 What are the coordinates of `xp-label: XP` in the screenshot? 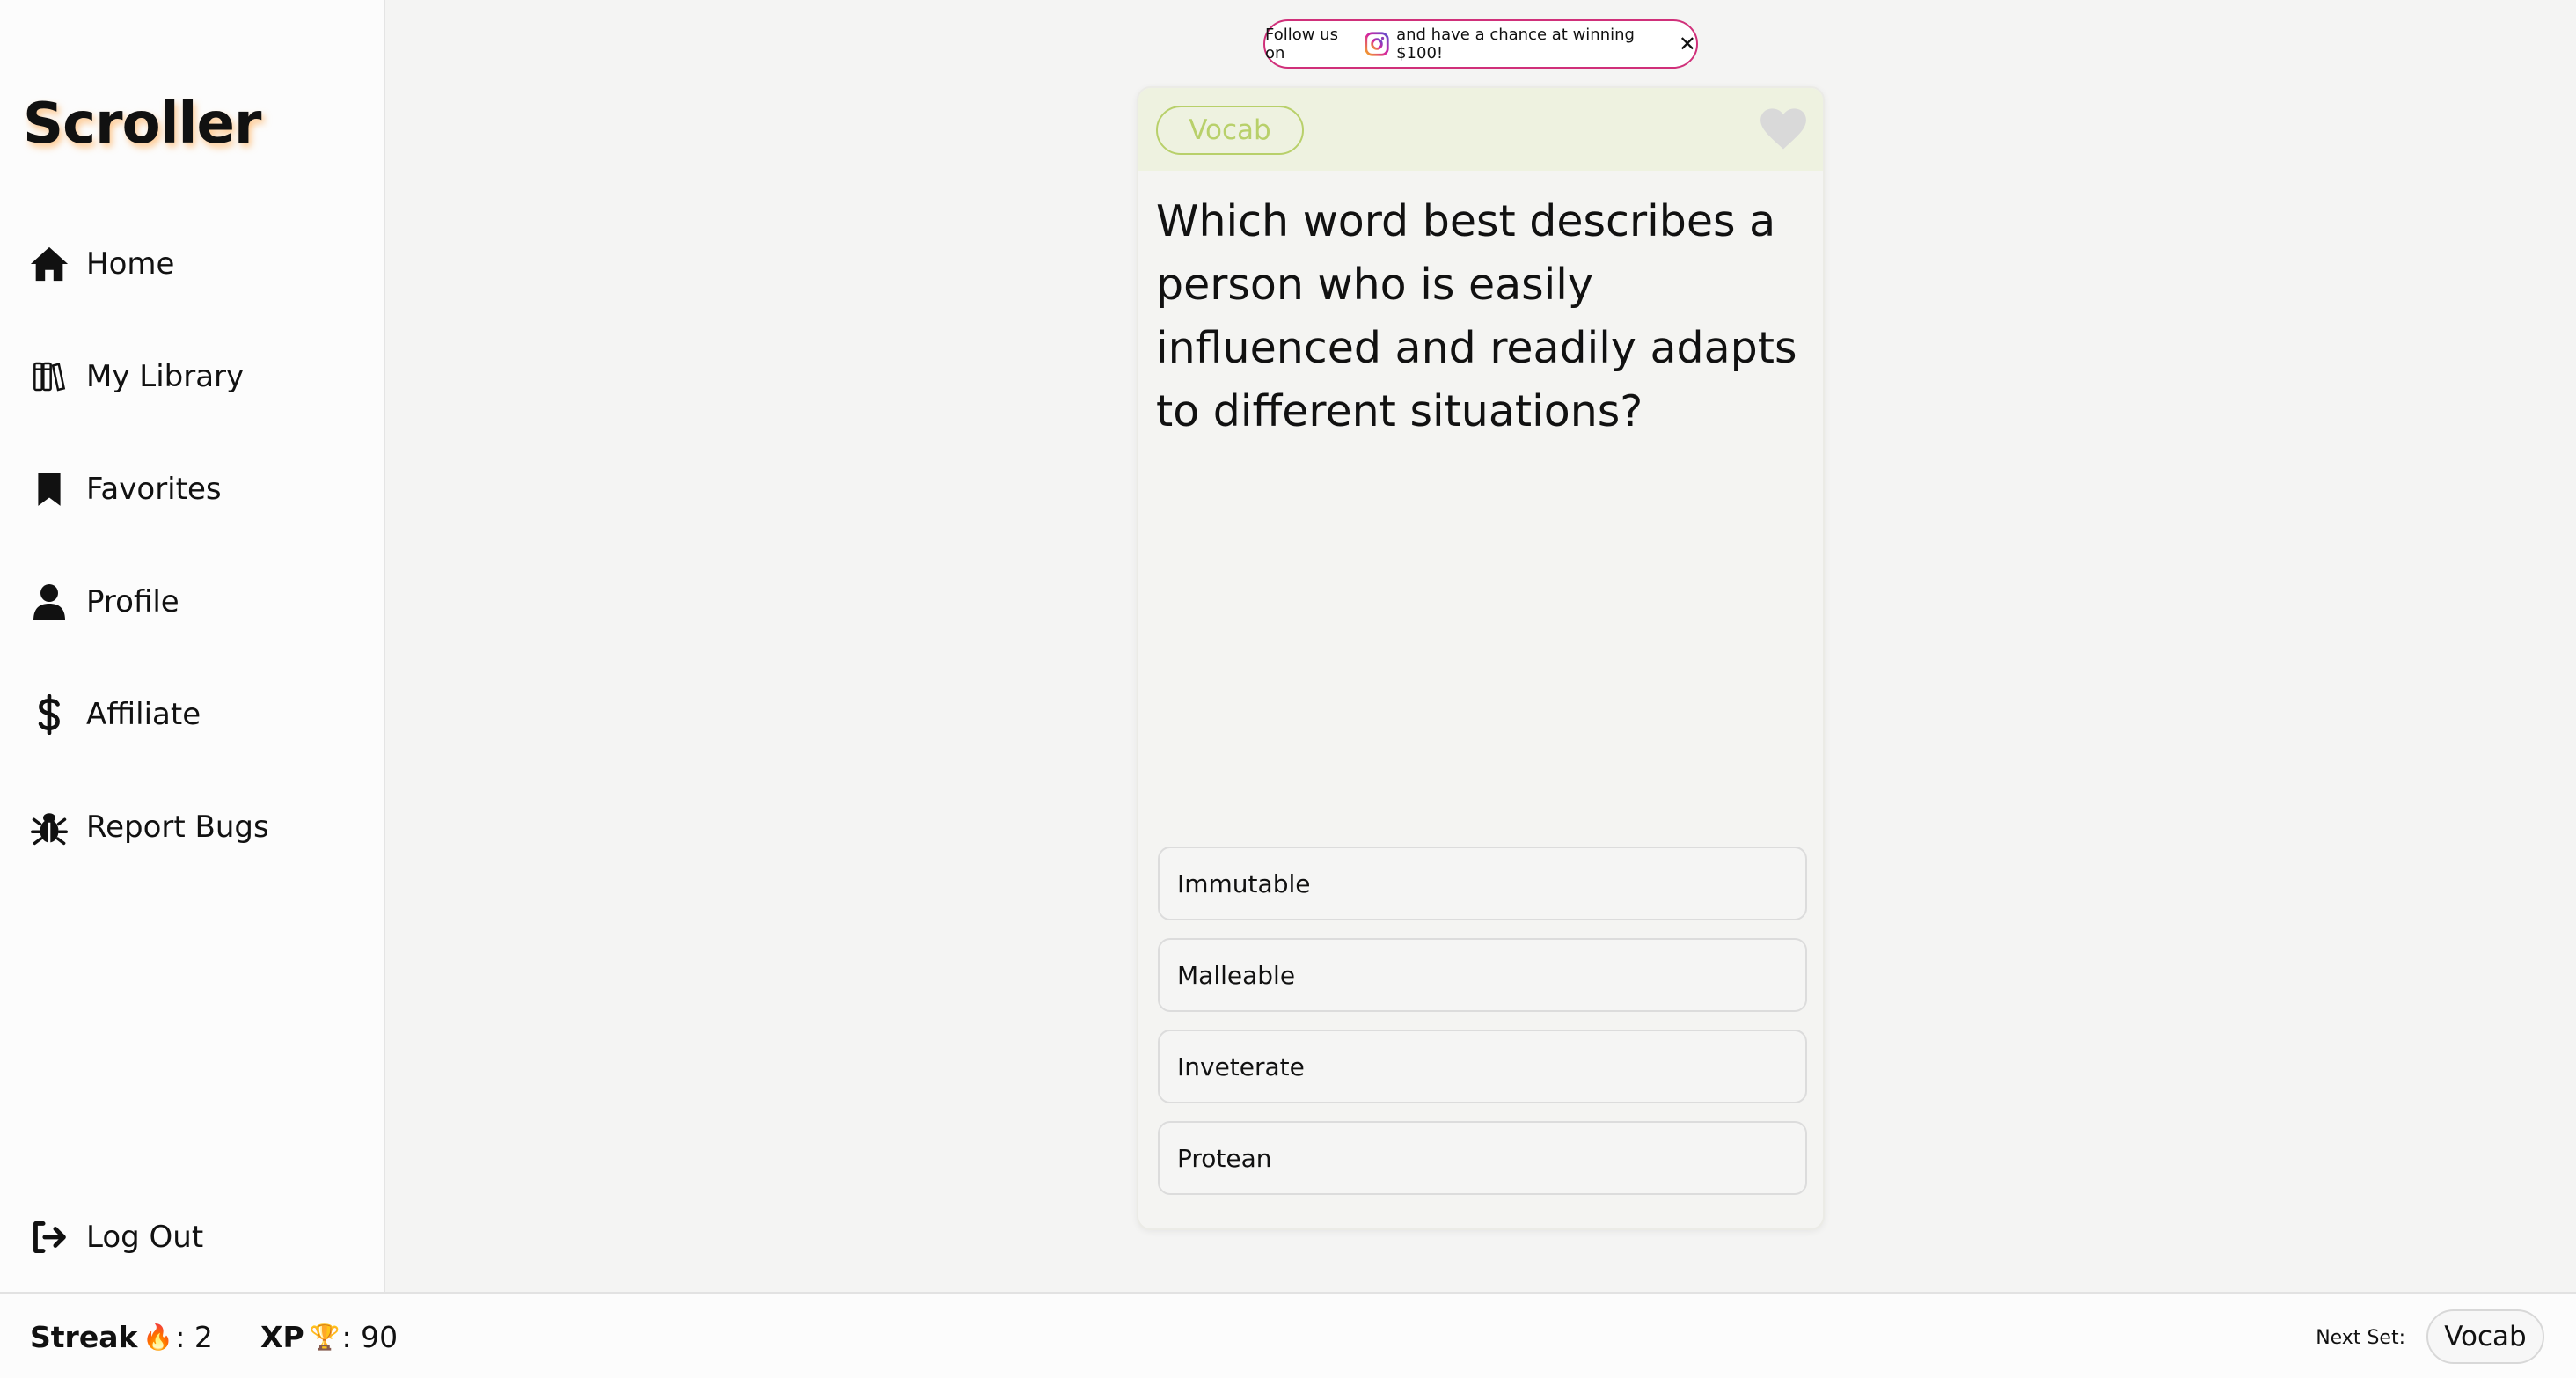 It's located at (282, 1337).